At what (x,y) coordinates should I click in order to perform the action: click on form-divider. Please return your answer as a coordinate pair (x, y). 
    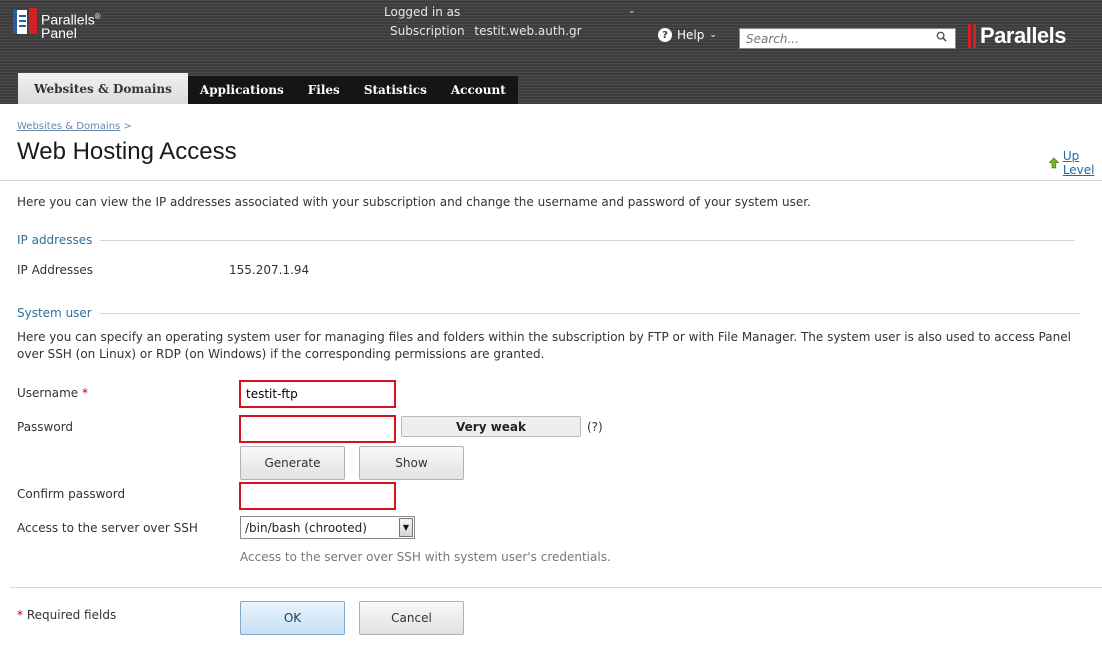
    Looking at the image, I should click on (556, 587).